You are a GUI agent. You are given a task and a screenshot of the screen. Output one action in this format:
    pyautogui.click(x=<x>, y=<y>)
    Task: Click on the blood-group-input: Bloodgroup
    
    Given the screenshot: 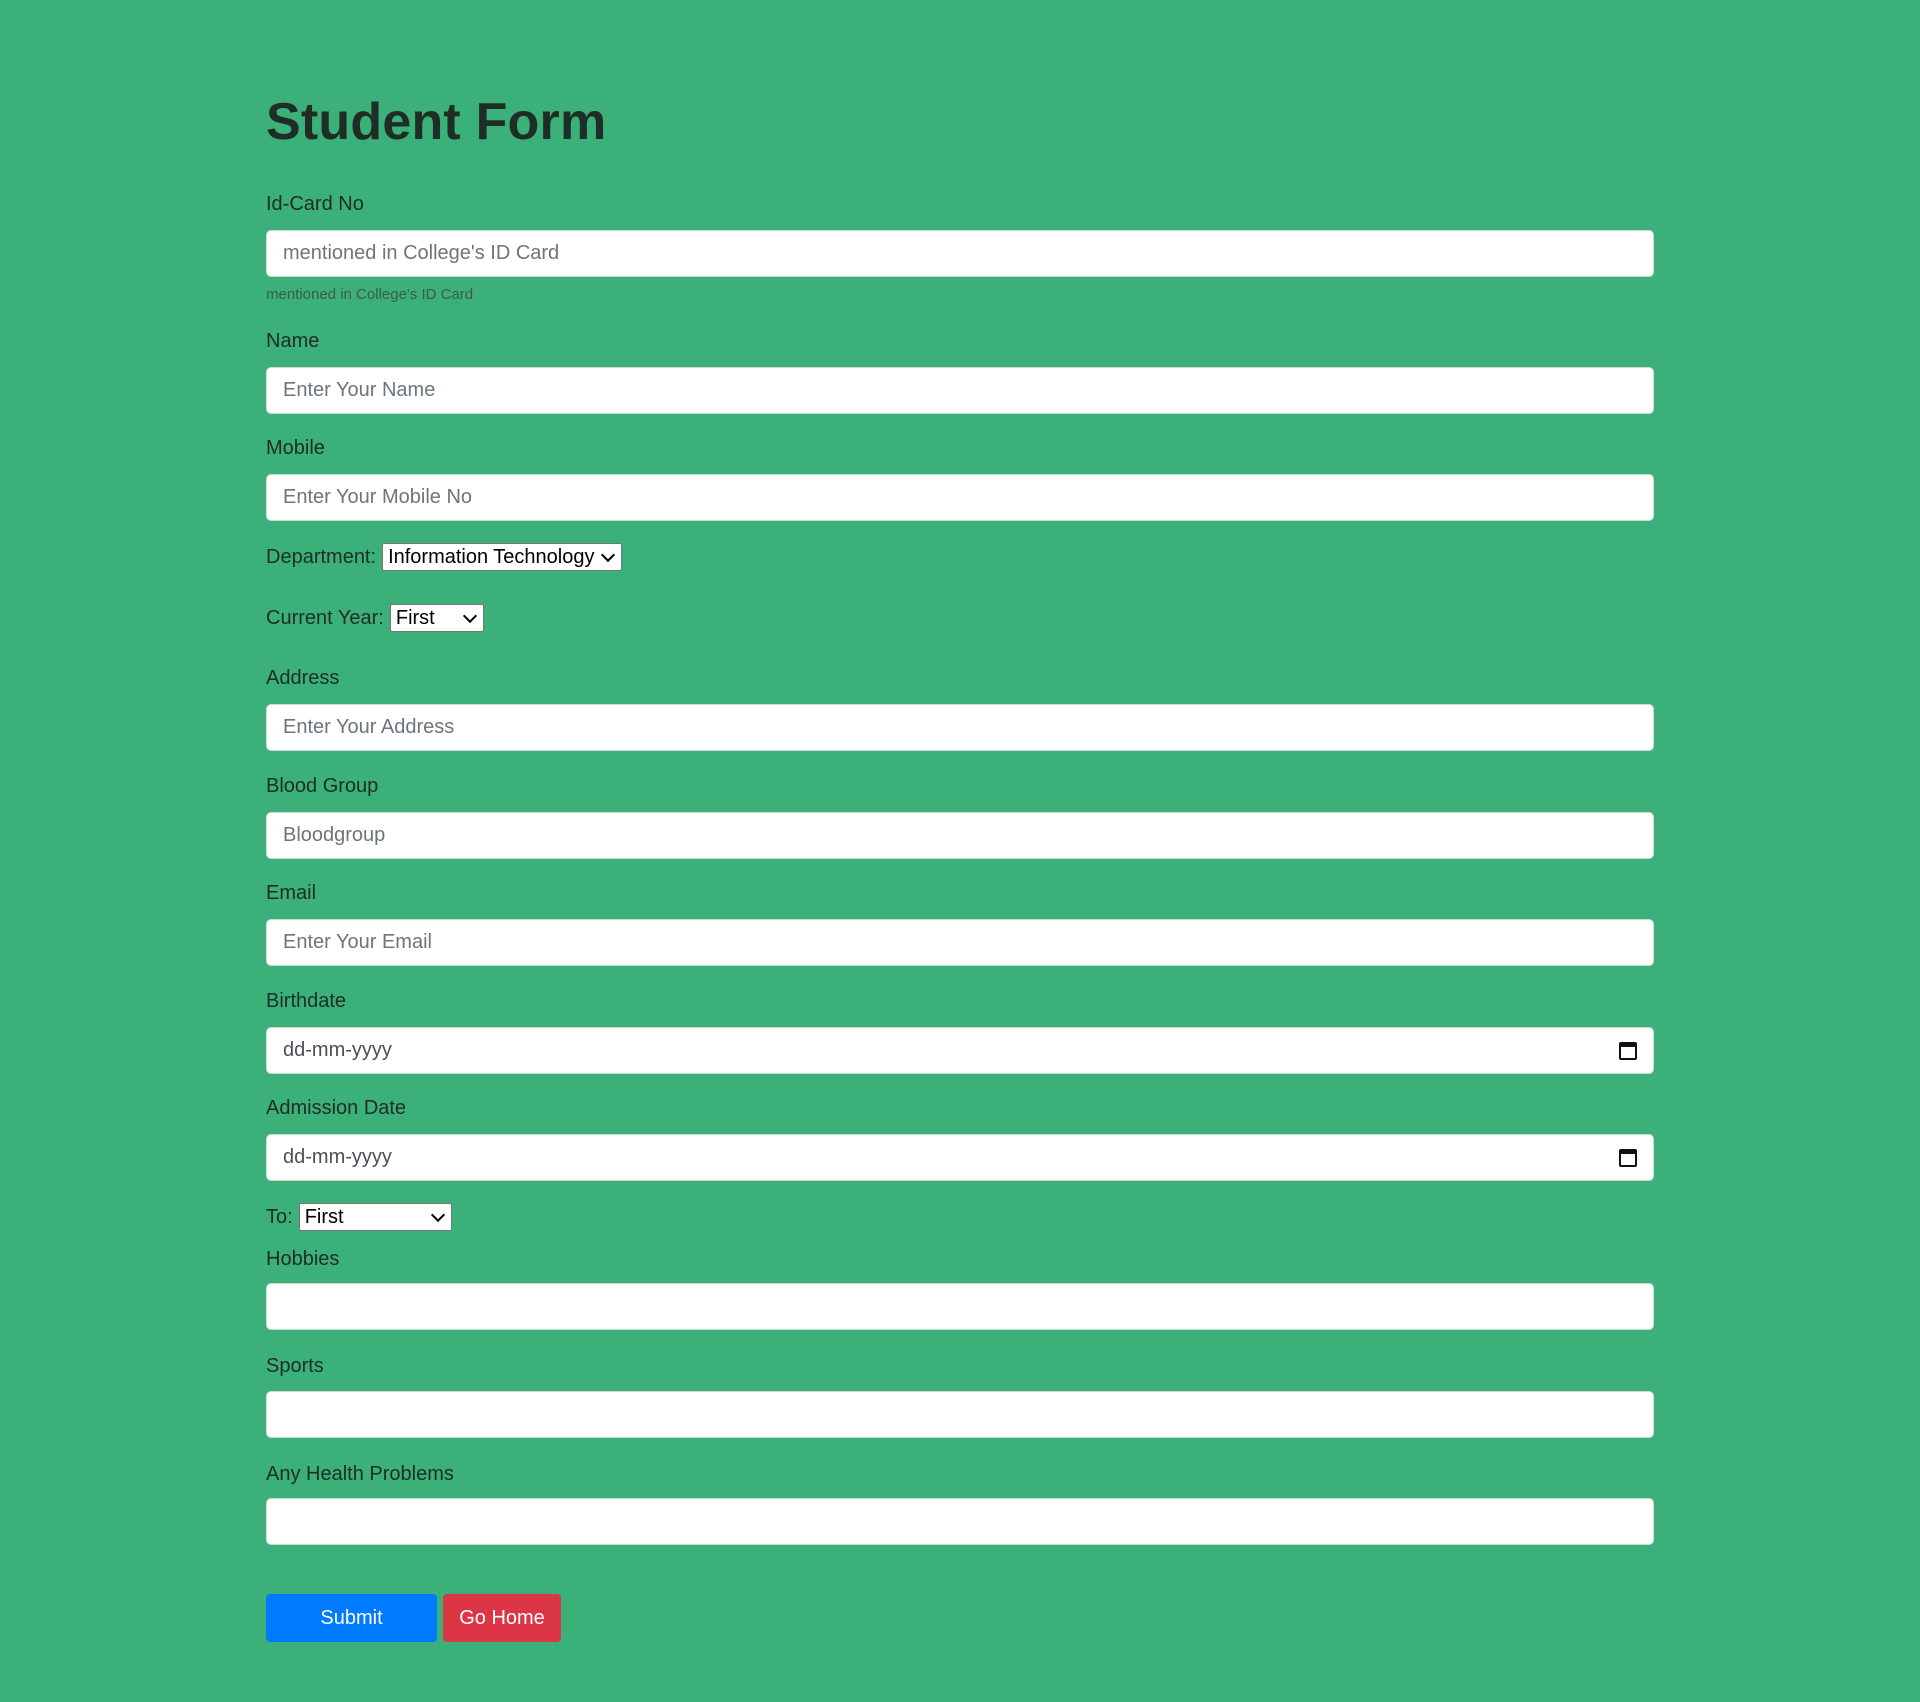 What is the action you would take?
    pyautogui.click(x=960, y=835)
    